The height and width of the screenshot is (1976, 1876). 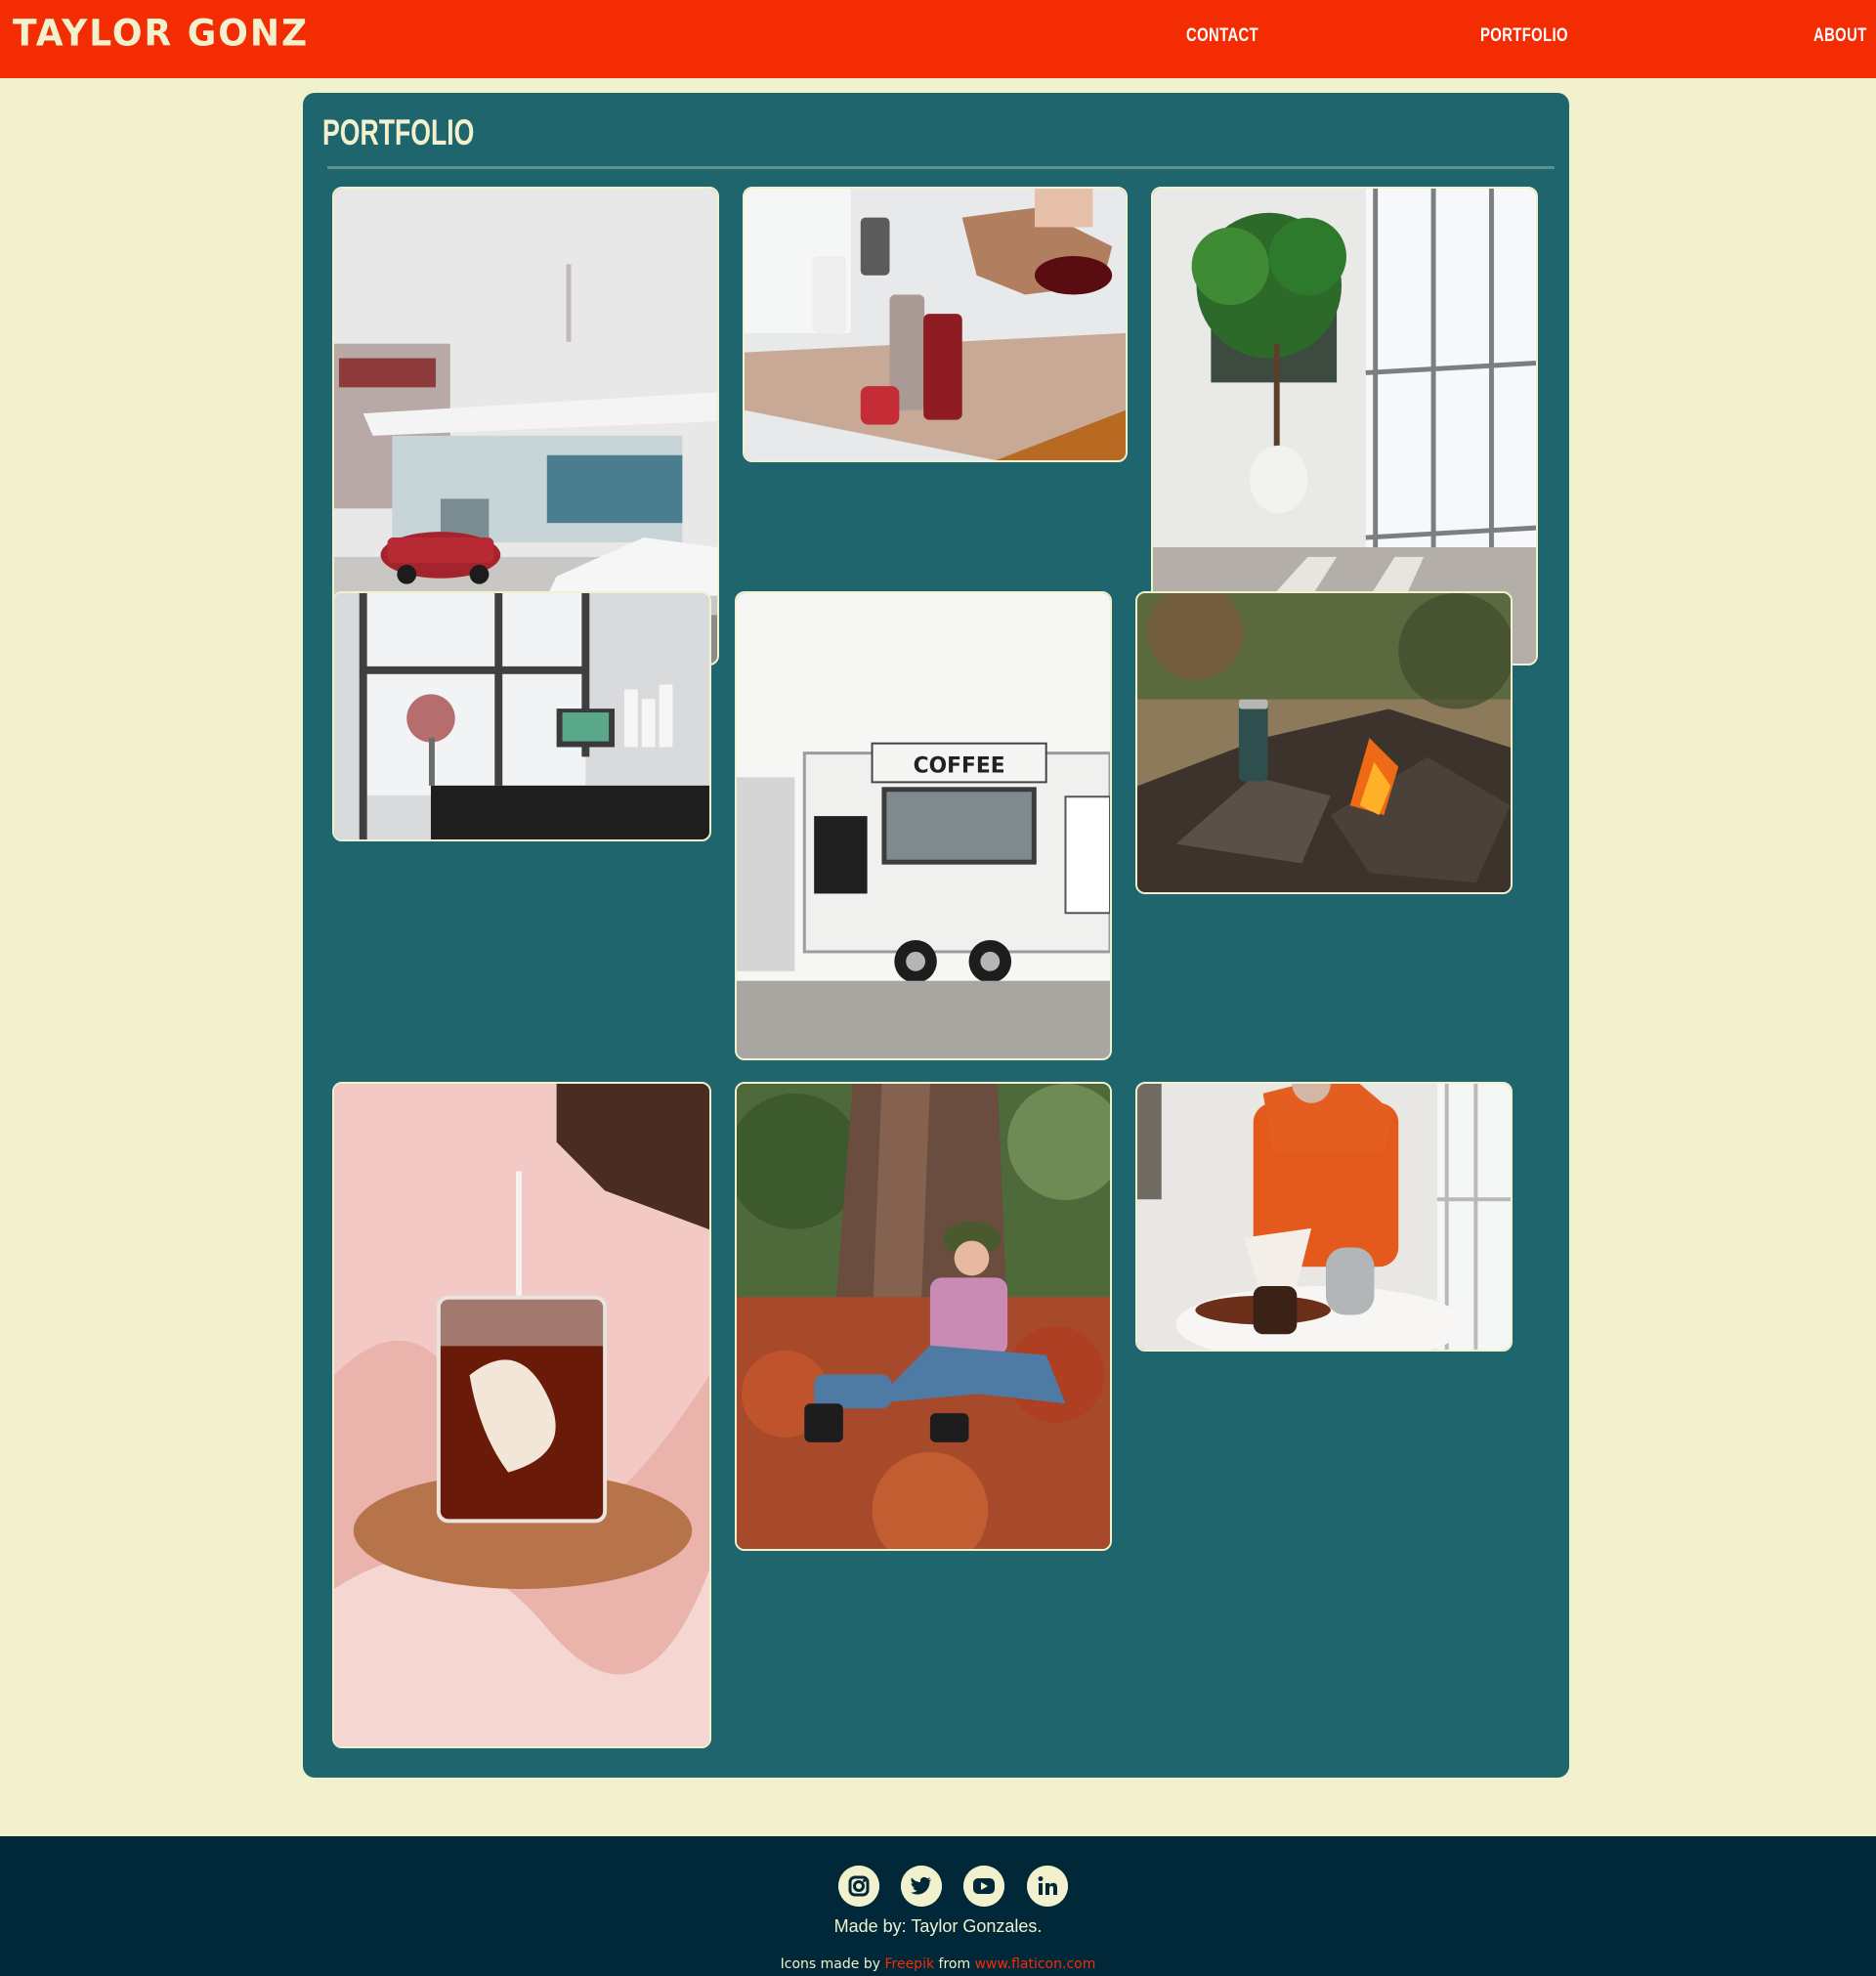 What do you see at coordinates (1840, 36) in the screenshot?
I see `nav-about: ABOUT` at bounding box center [1840, 36].